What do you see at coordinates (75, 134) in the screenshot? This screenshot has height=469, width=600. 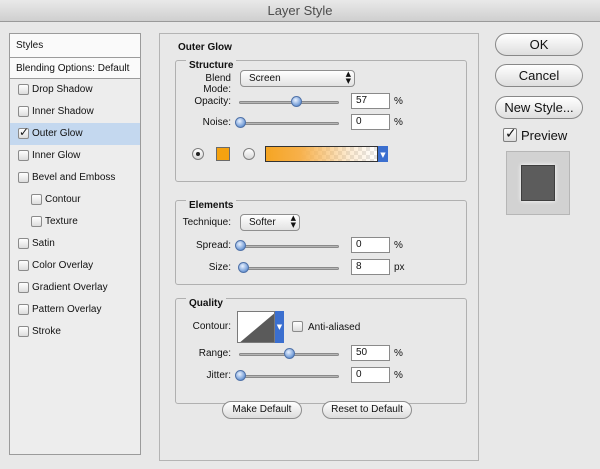 I see `style-item: Outer Glow` at bounding box center [75, 134].